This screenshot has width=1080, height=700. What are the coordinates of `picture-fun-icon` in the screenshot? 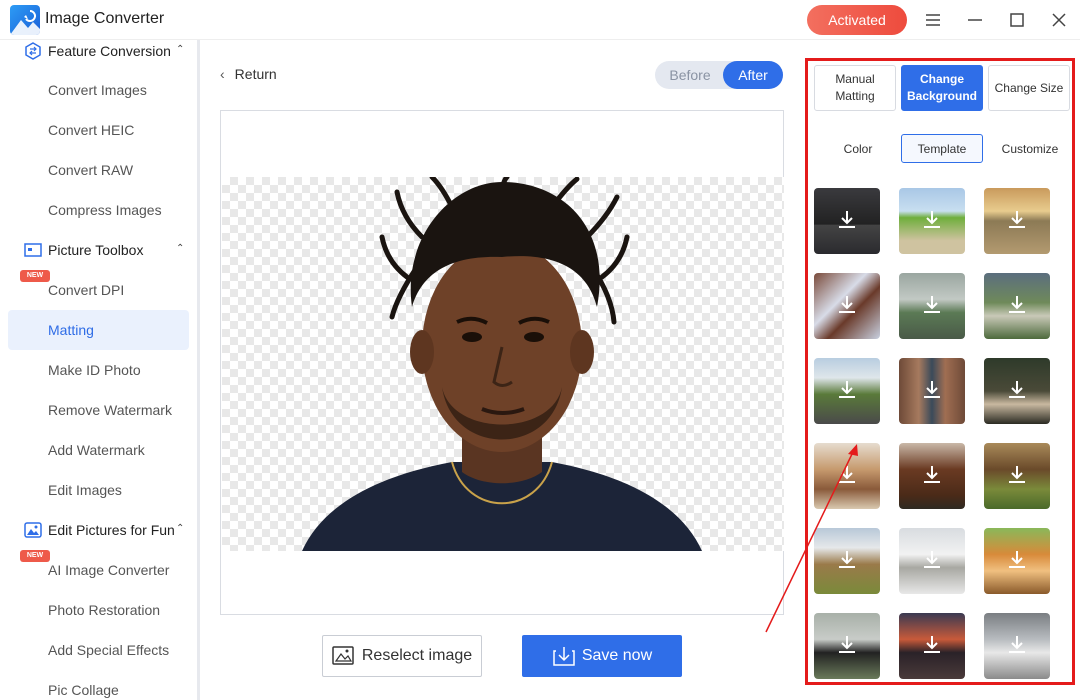 It's located at (33, 530).